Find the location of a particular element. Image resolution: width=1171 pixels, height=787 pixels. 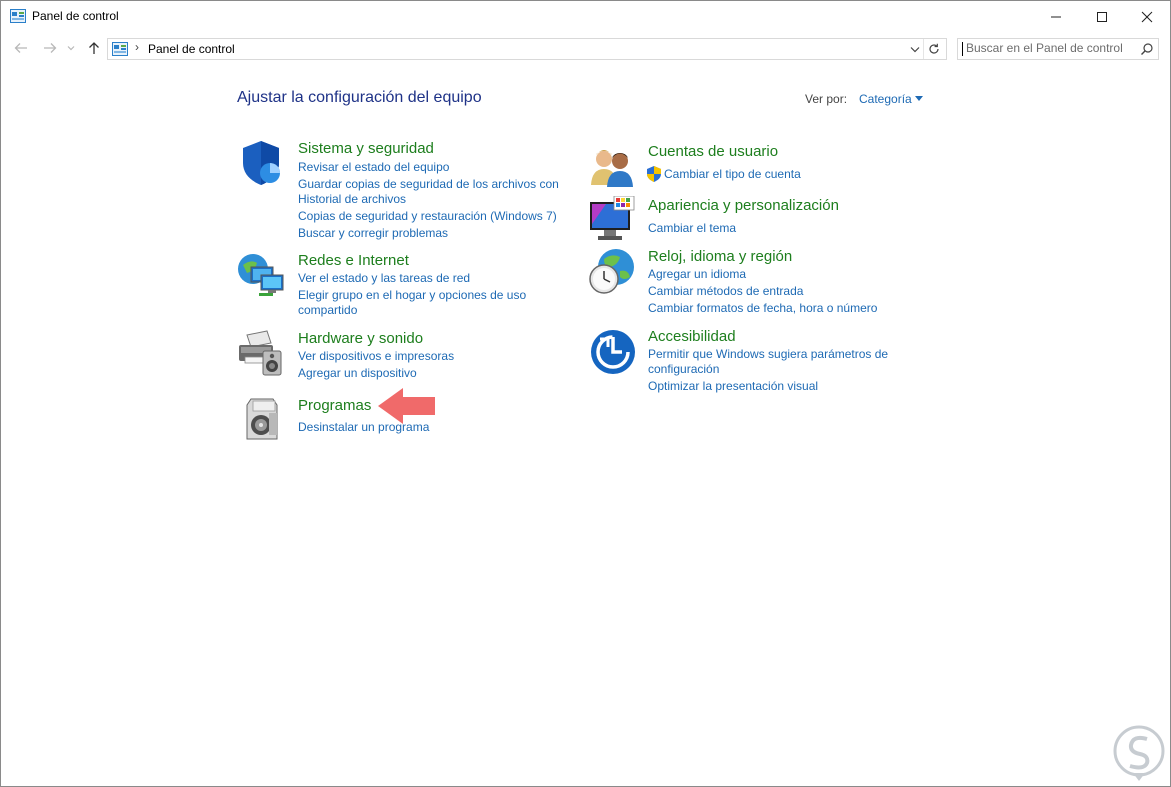

link-find-fix-problems: Buscar y corregir problemas is located at coordinates (373, 233).